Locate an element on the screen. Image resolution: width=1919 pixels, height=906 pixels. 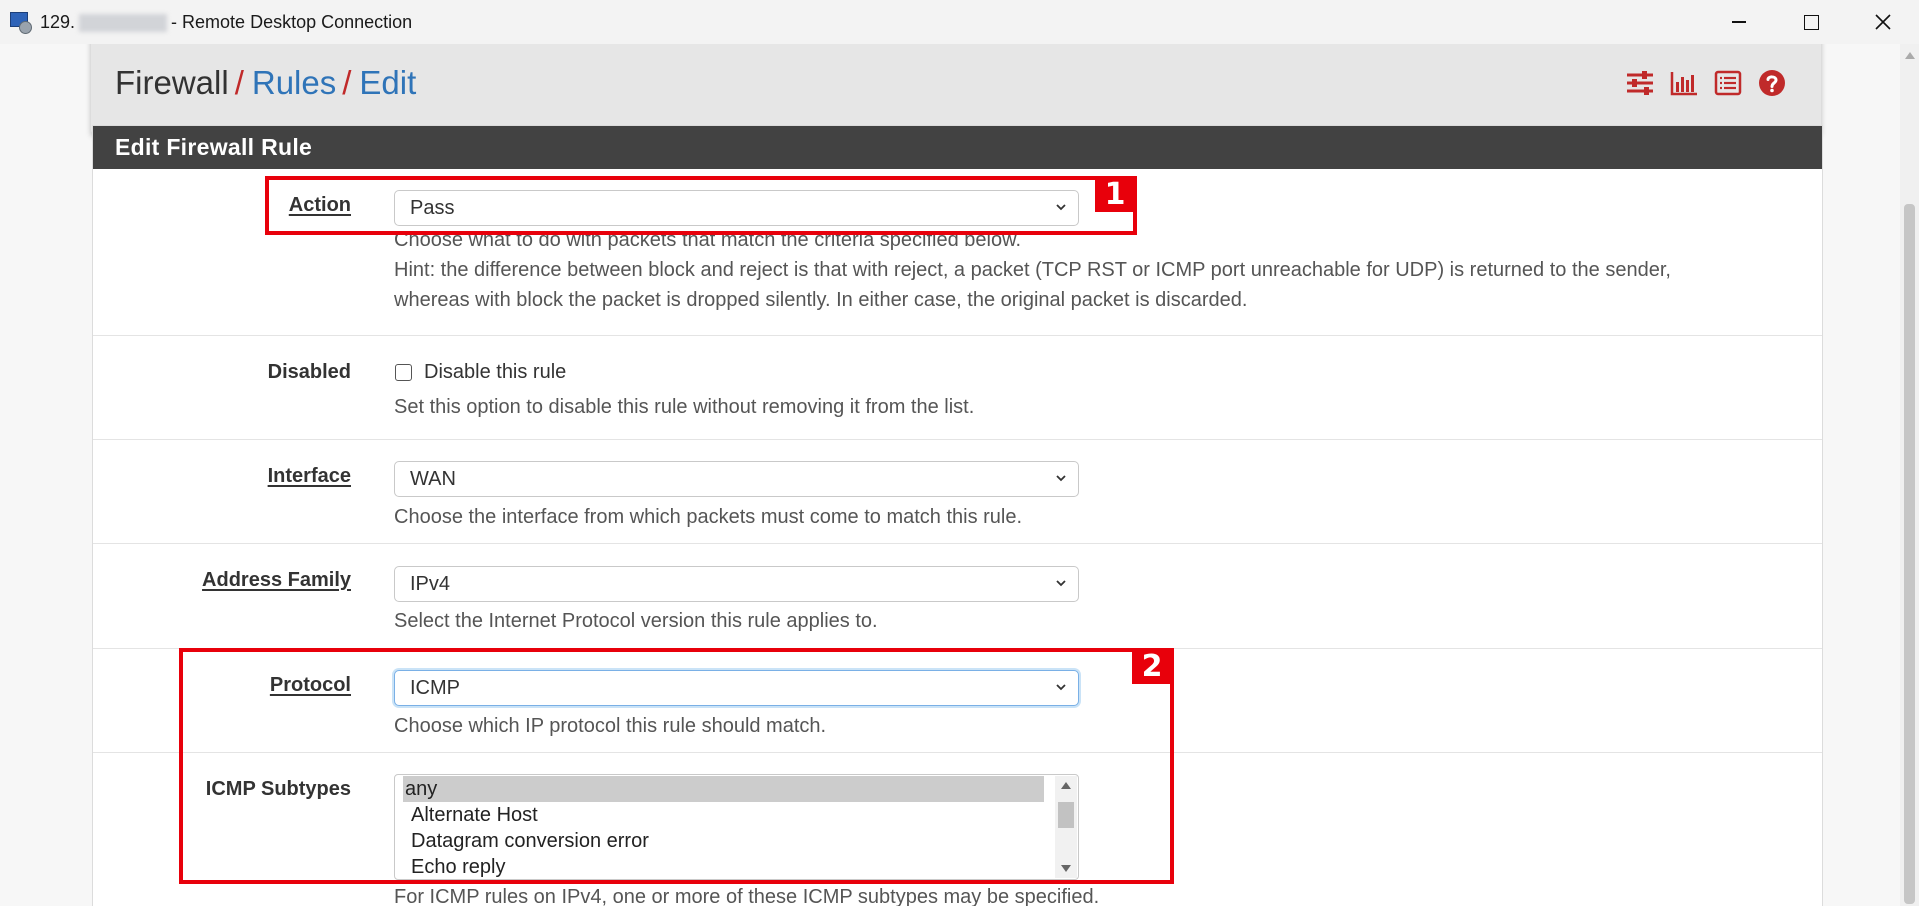
sliders-button is located at coordinates (1640, 83).